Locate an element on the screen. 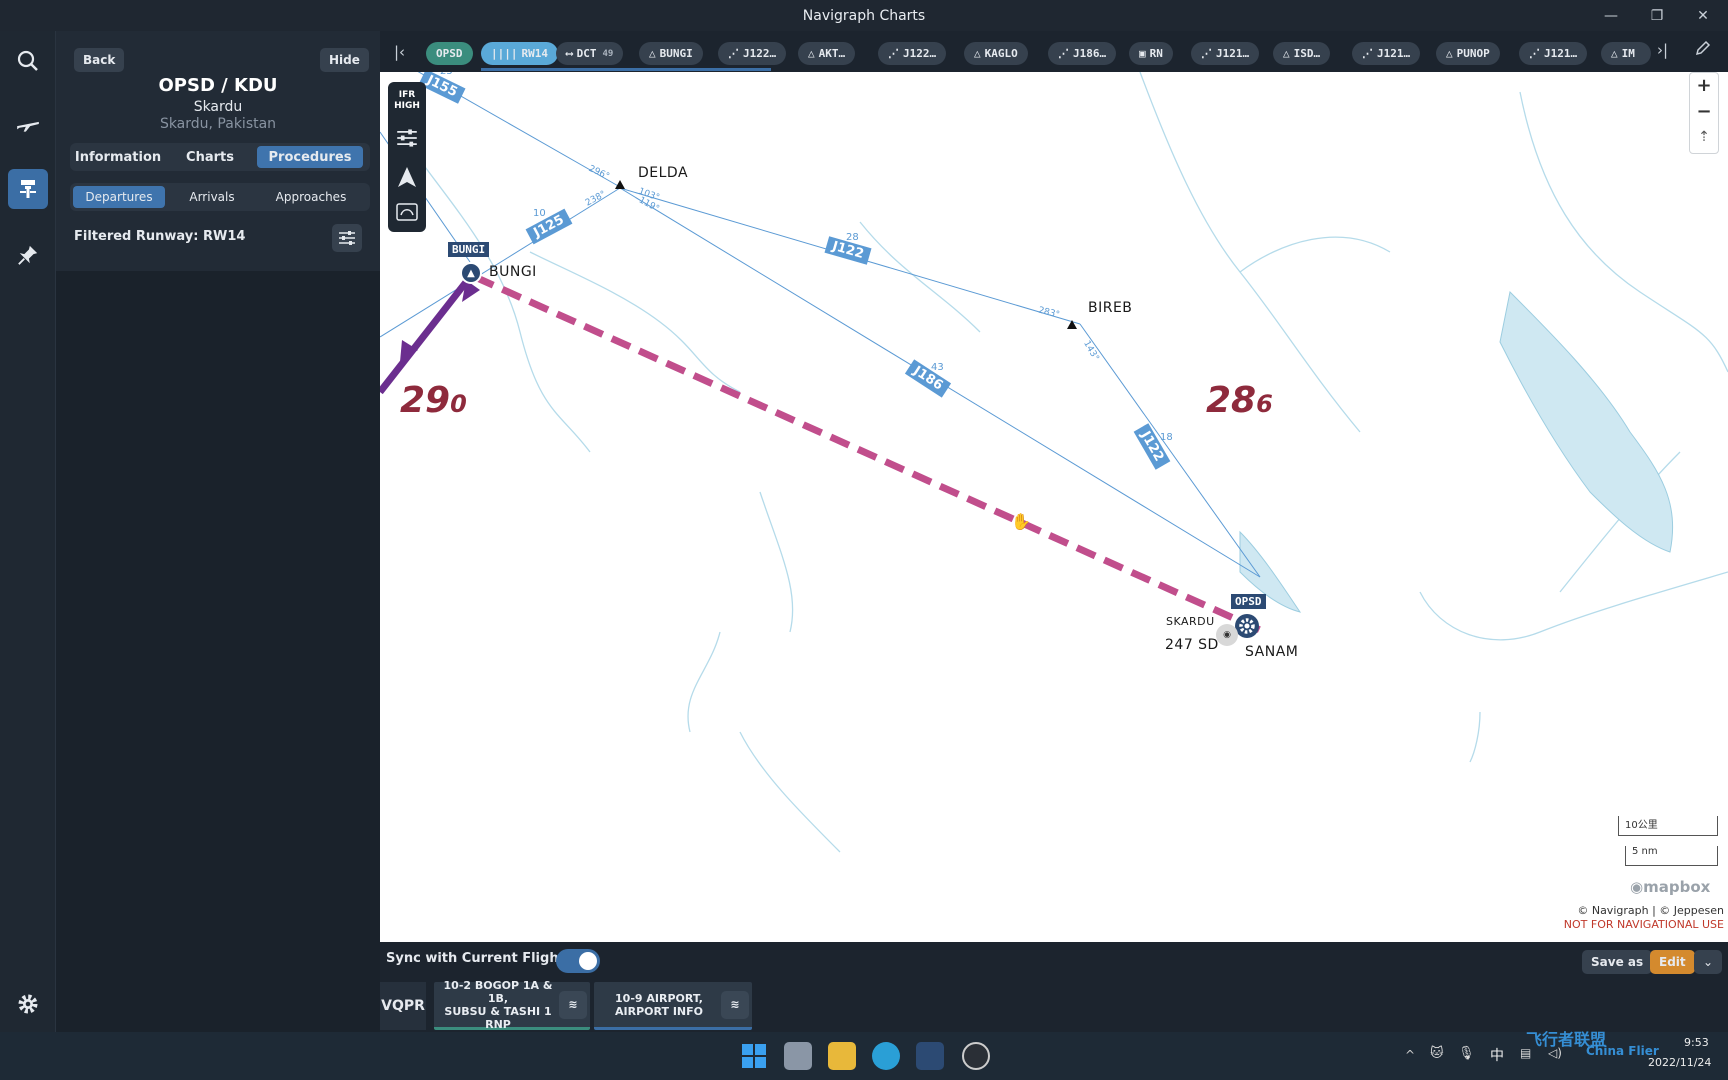 This screenshot has height=1080, width=1728. chart-tile-line: SUBSU & TASHI 1 RNP is located at coordinates (498, 1017).